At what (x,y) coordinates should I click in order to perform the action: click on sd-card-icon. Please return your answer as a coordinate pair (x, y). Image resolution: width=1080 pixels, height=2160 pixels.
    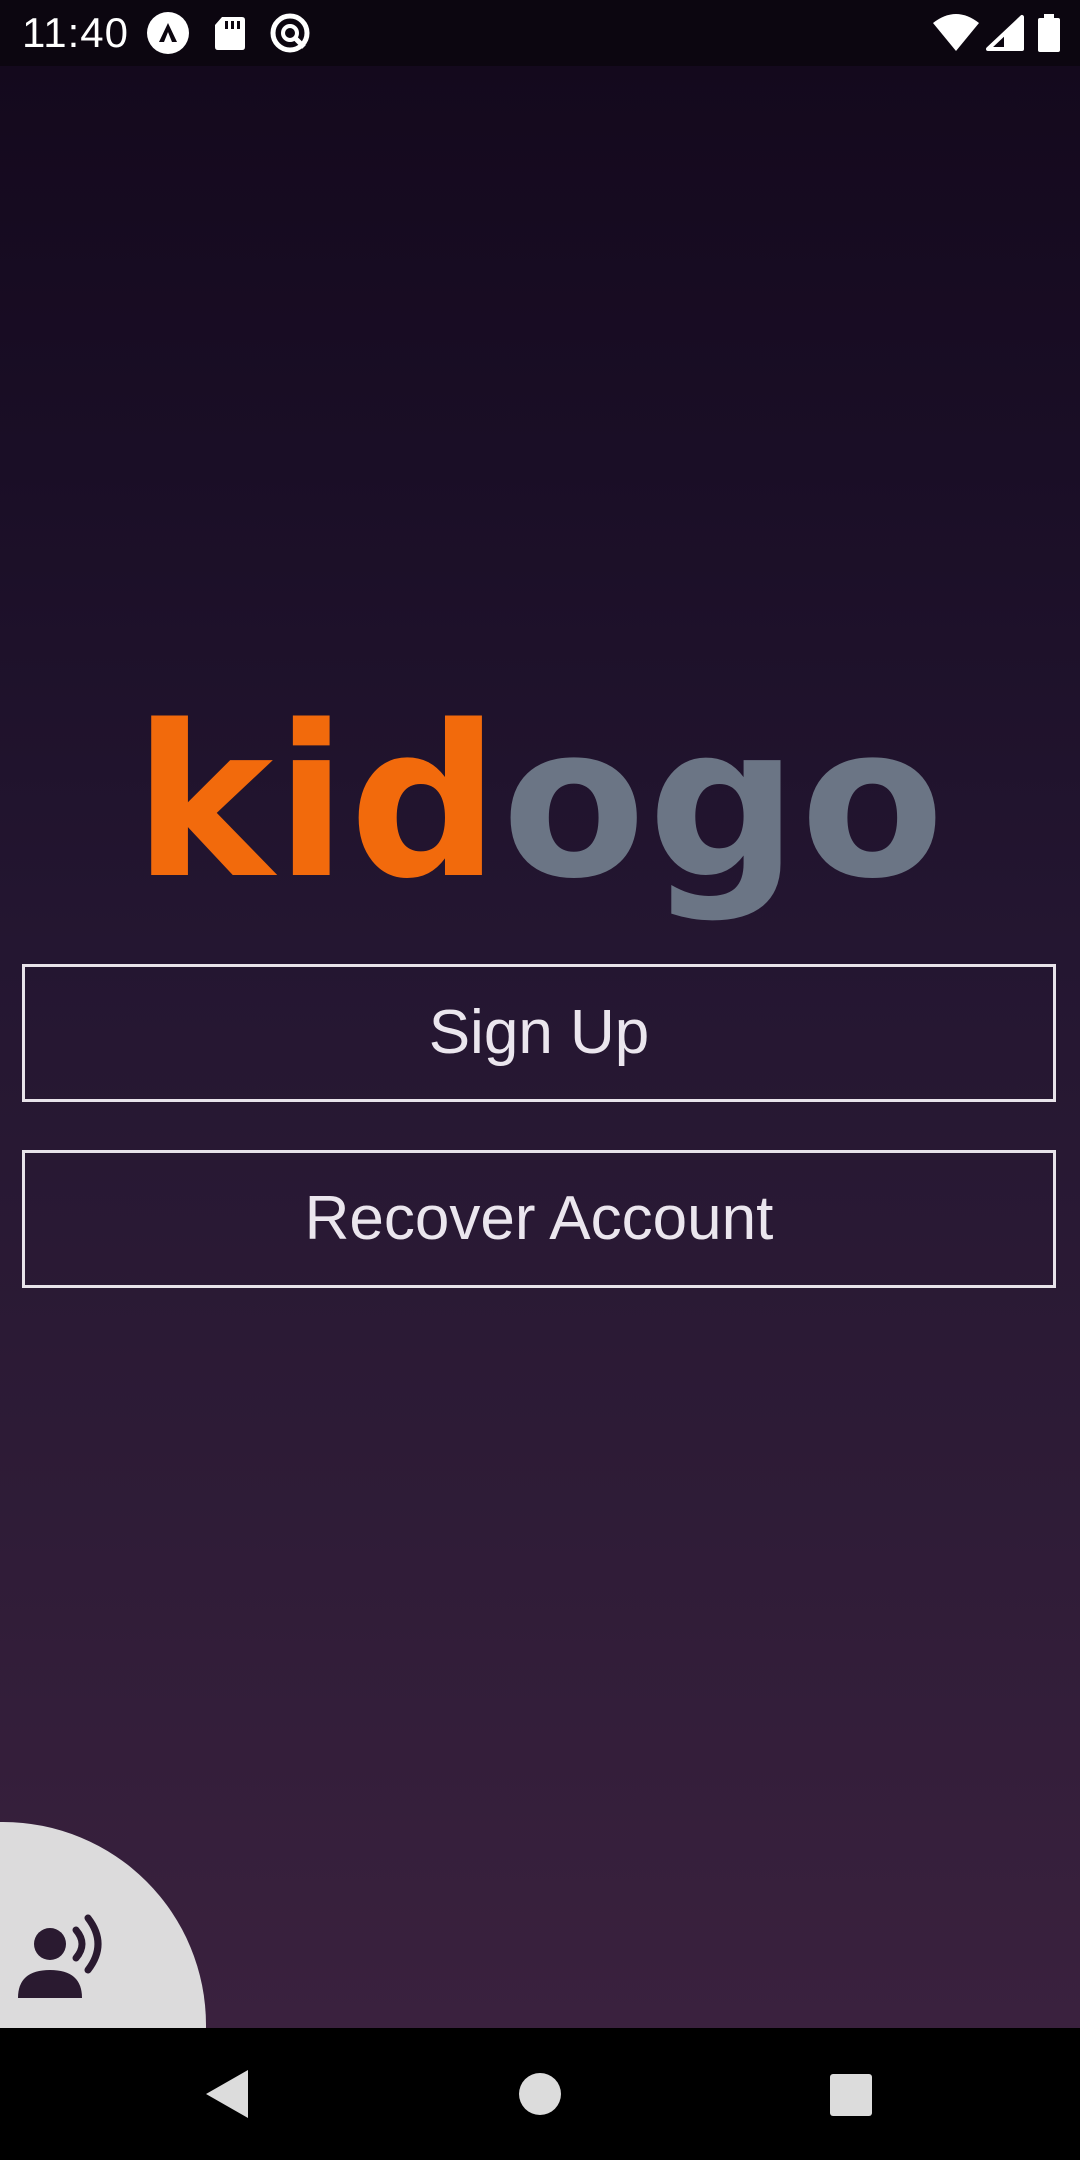
    Looking at the image, I should click on (230, 33).